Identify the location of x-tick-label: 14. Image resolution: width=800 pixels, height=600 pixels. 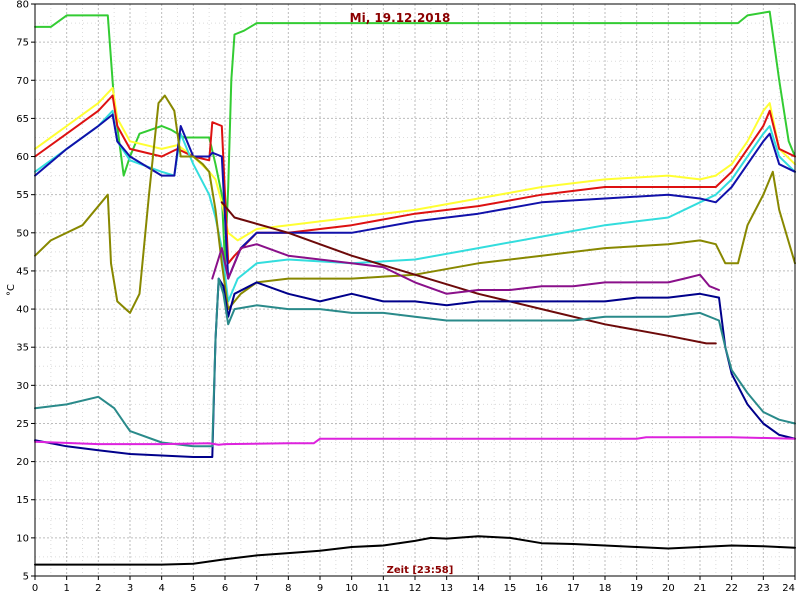
(478, 588).